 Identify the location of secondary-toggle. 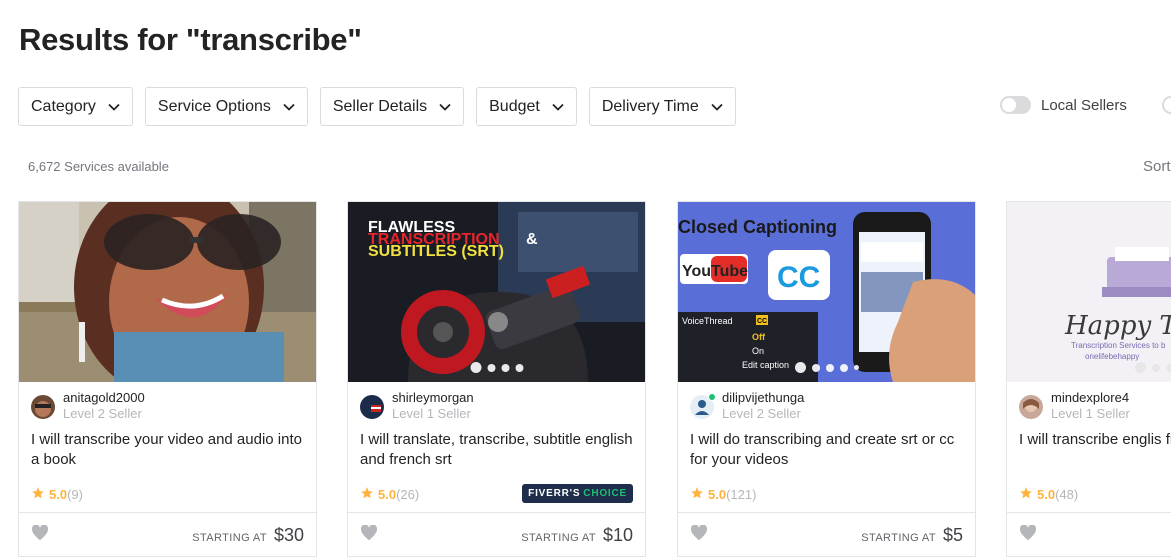
(1166, 105).